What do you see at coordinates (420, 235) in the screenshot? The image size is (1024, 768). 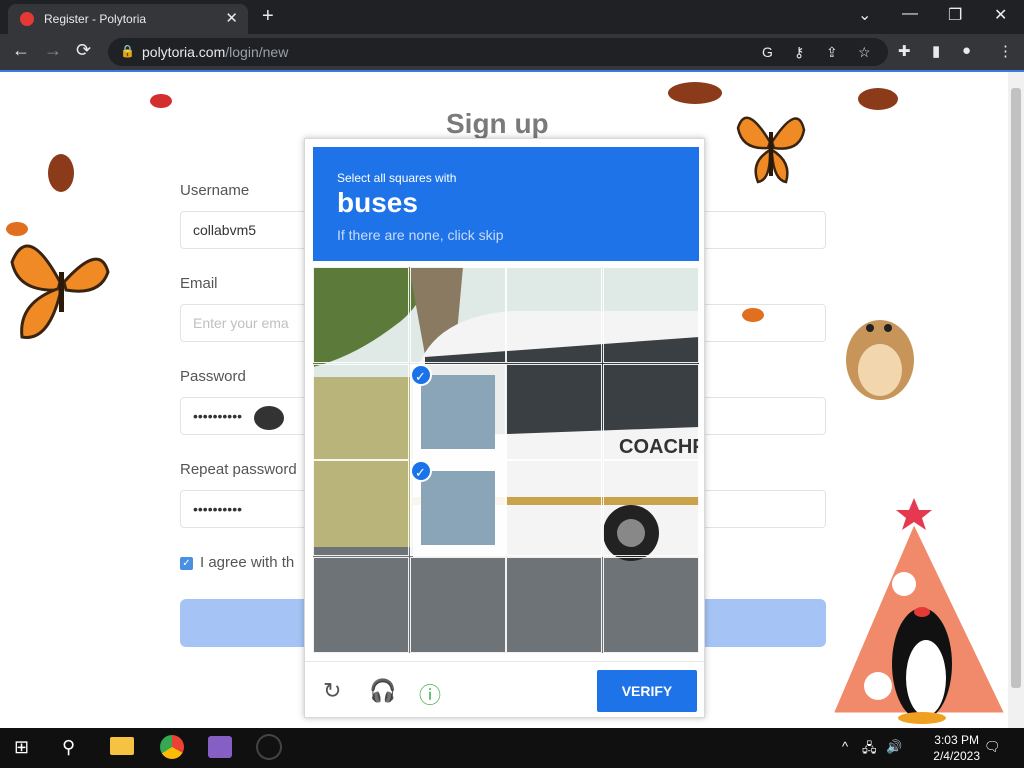 I see `captcha-hint: If there are none, click skip` at bounding box center [420, 235].